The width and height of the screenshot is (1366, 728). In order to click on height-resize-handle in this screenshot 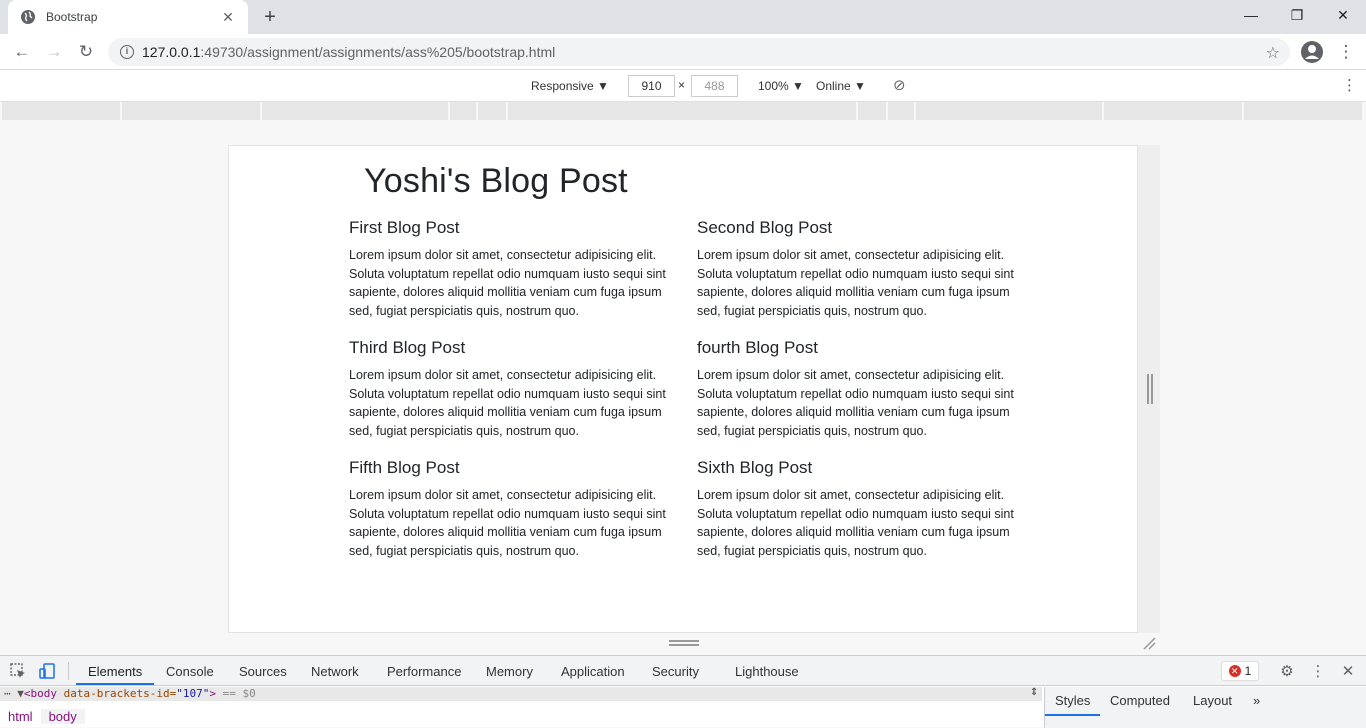, I will do `click(684, 643)`.